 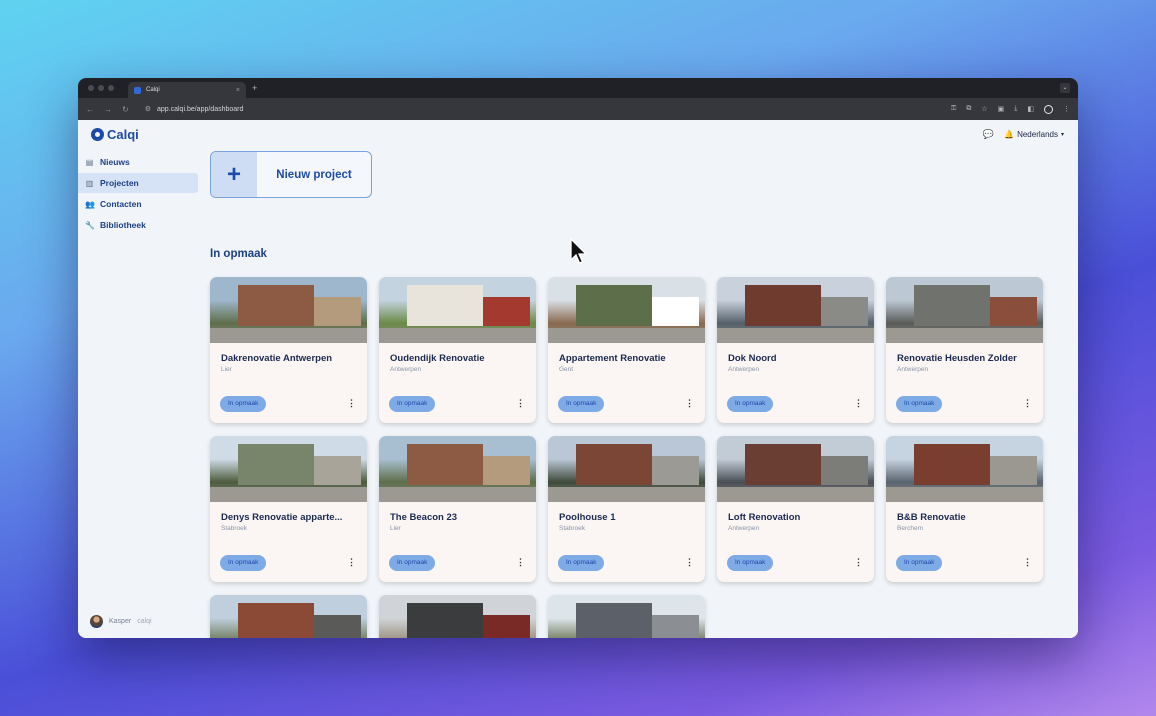 What do you see at coordinates (764, 517) in the screenshot?
I see `project-title: Loft Renovation` at bounding box center [764, 517].